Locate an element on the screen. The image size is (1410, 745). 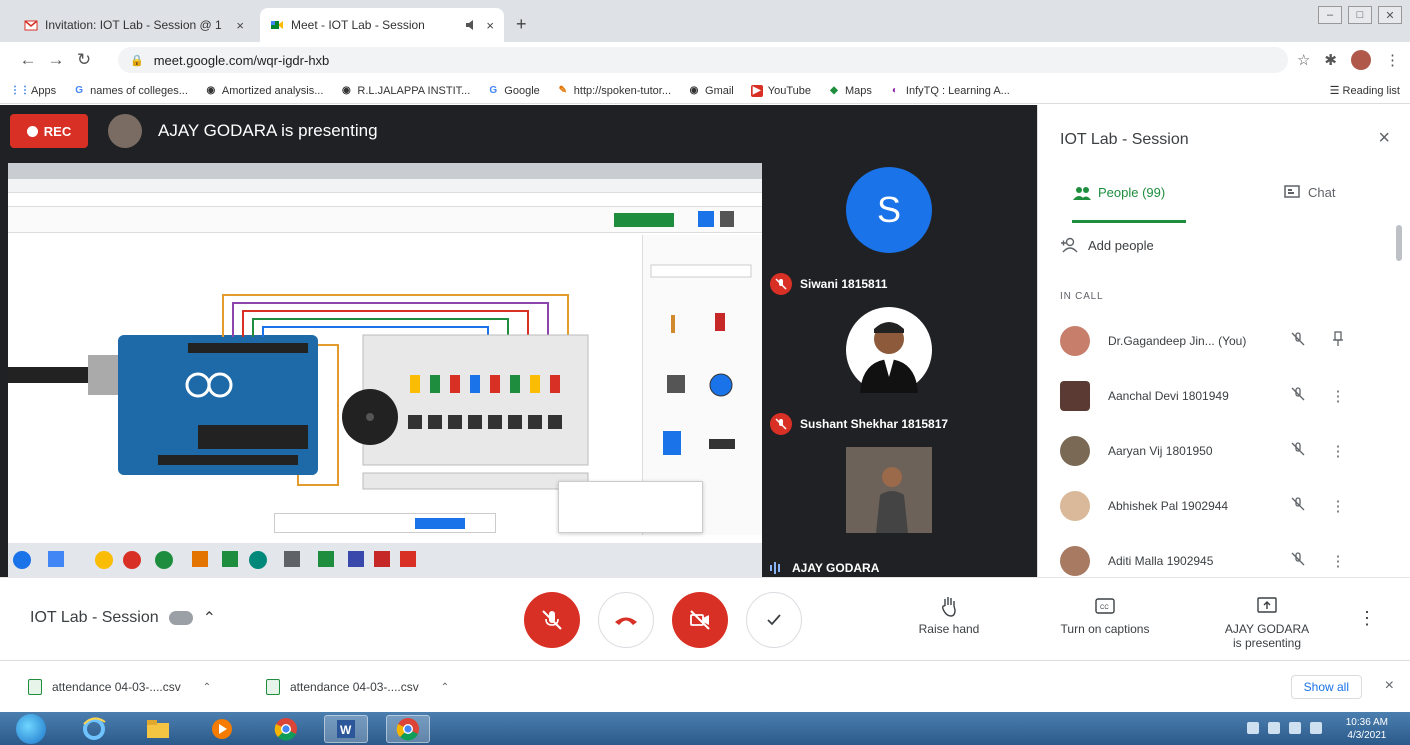
forward-icon: → is located at coordinates (56, 60).